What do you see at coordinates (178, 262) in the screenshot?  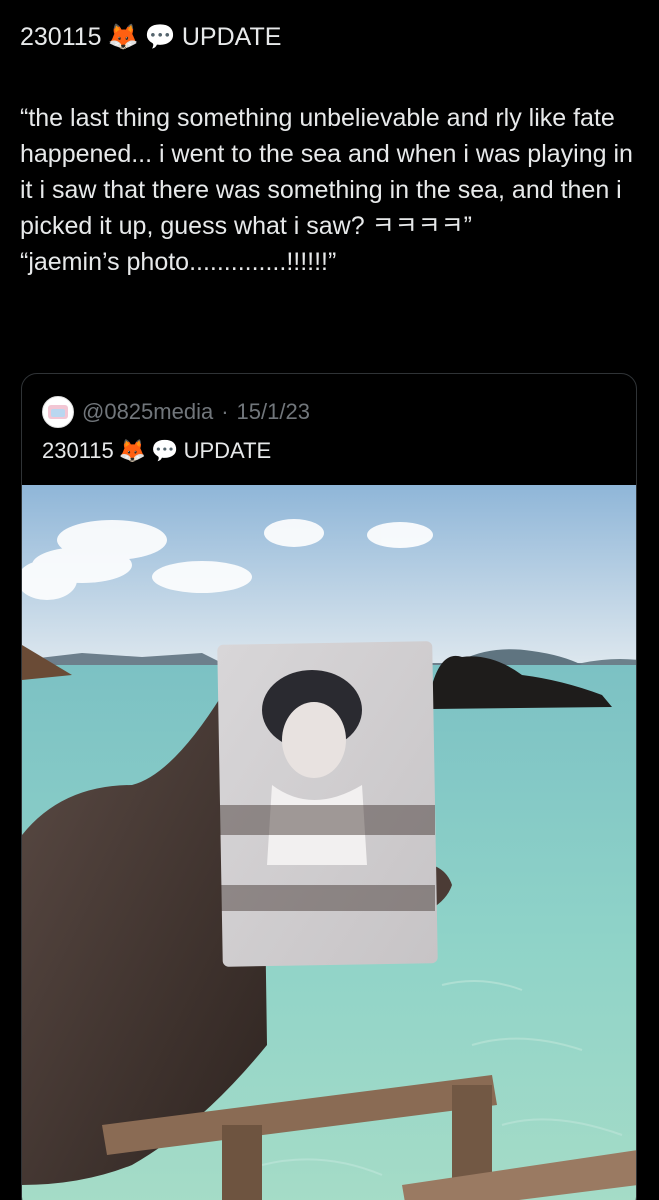 I see `tweet-line: “jaemin’s photo..............!!!!!!”` at bounding box center [178, 262].